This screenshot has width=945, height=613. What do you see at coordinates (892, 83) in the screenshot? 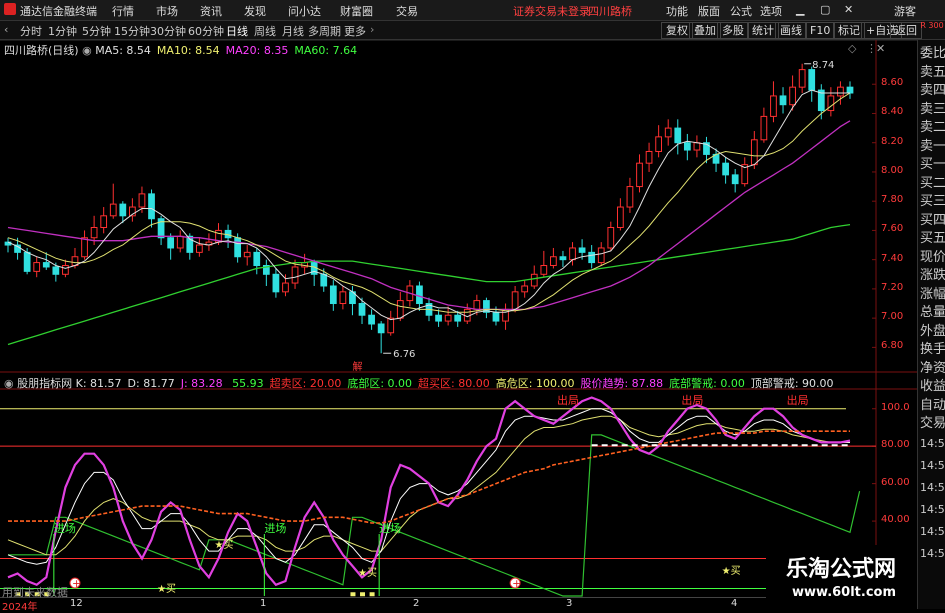
I see `price-tick-label: 8.60` at bounding box center [892, 83].